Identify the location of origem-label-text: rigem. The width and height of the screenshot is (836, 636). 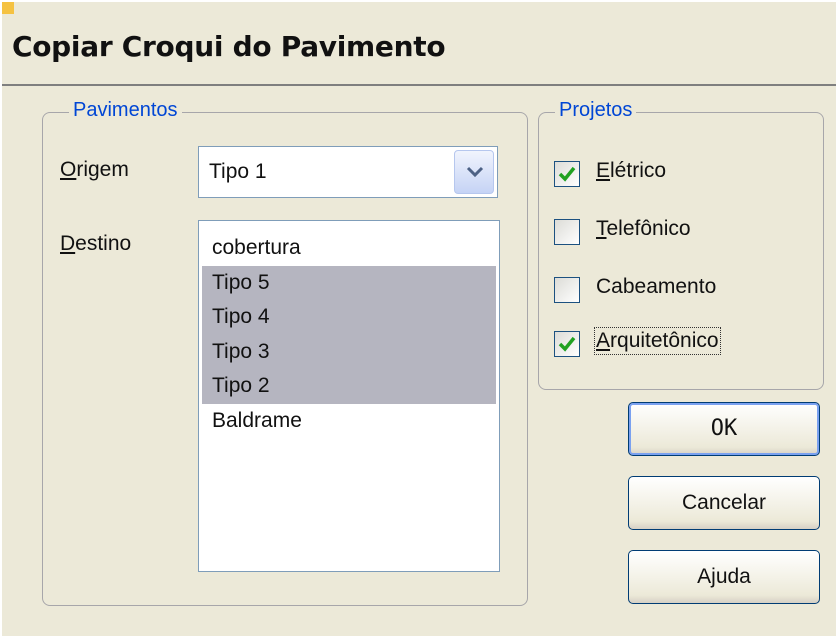
(102, 169).